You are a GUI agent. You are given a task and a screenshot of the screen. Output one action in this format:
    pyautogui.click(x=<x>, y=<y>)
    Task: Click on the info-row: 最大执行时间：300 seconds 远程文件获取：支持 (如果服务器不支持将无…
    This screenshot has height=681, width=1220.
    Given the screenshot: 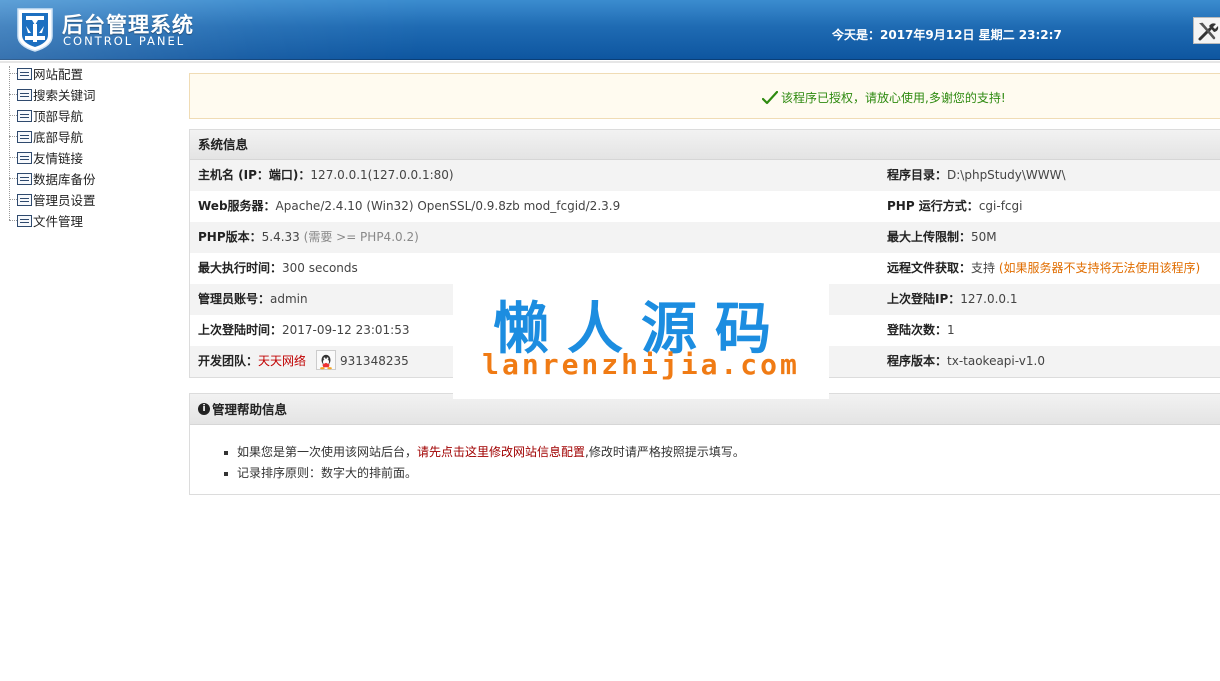 What is the action you would take?
    pyautogui.click(x=705, y=268)
    